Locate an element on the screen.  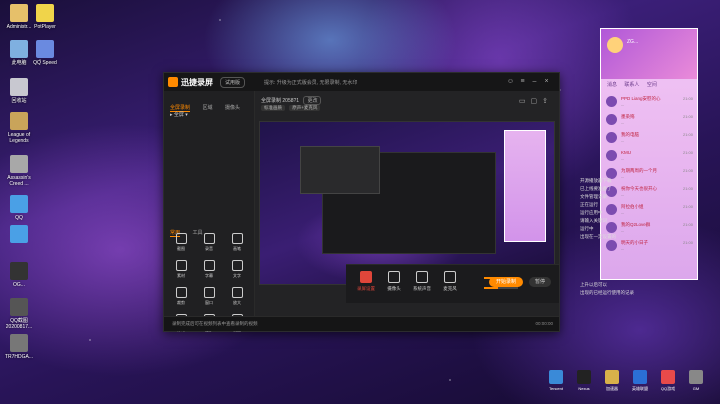
desktop-icon is located at coordinates (19, 235).